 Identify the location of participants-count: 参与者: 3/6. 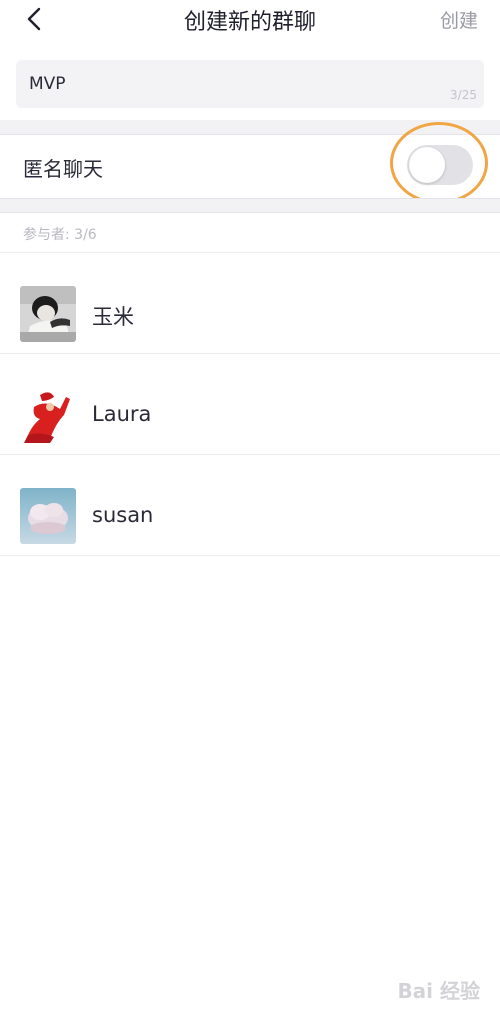
(60, 235).